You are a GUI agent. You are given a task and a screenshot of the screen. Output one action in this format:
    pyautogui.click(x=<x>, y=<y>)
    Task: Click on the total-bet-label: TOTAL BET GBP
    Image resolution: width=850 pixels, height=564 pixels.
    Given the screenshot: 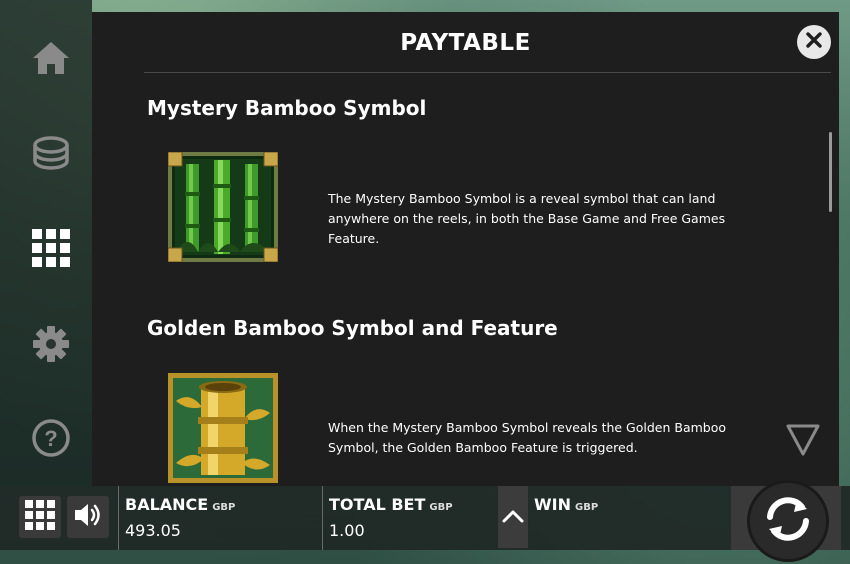 What is the action you would take?
    pyautogui.click(x=391, y=504)
    